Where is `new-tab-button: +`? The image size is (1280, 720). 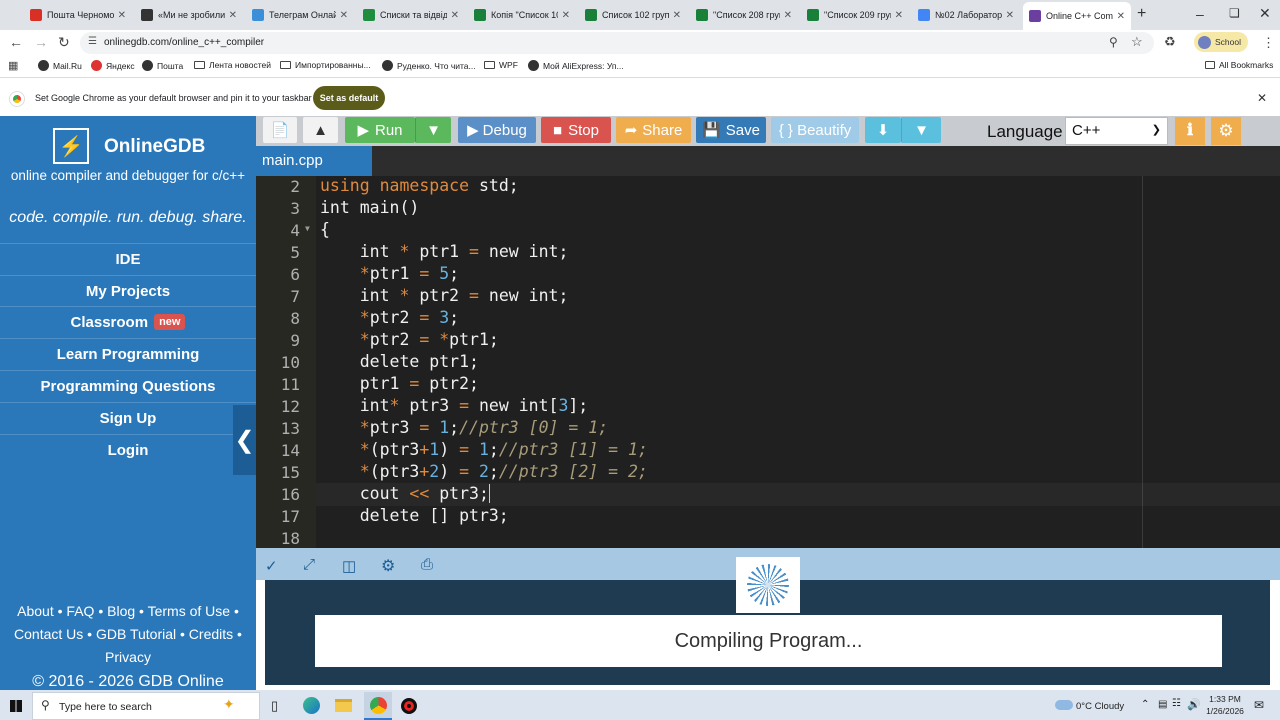 new-tab-button: + is located at coordinates (1141, 14).